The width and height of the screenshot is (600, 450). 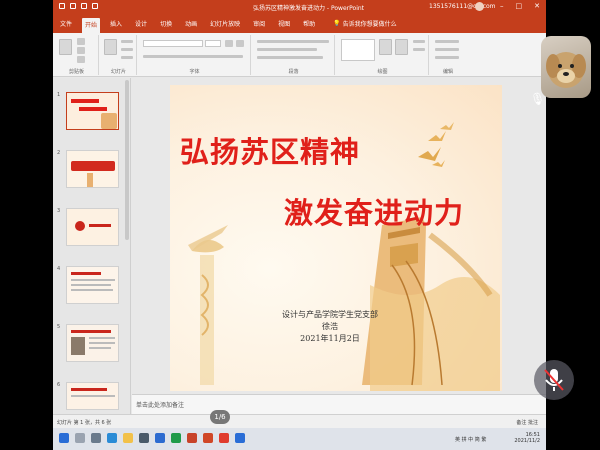 I want to click on format-painter-button, so click(x=81, y=59).